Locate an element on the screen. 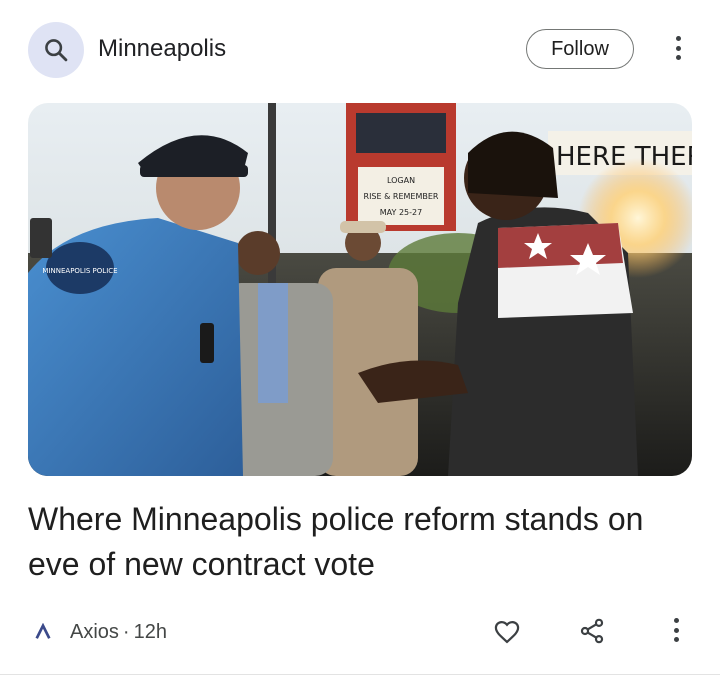 This screenshot has height=680, width=720. source-name: Axios is located at coordinates (94, 631).